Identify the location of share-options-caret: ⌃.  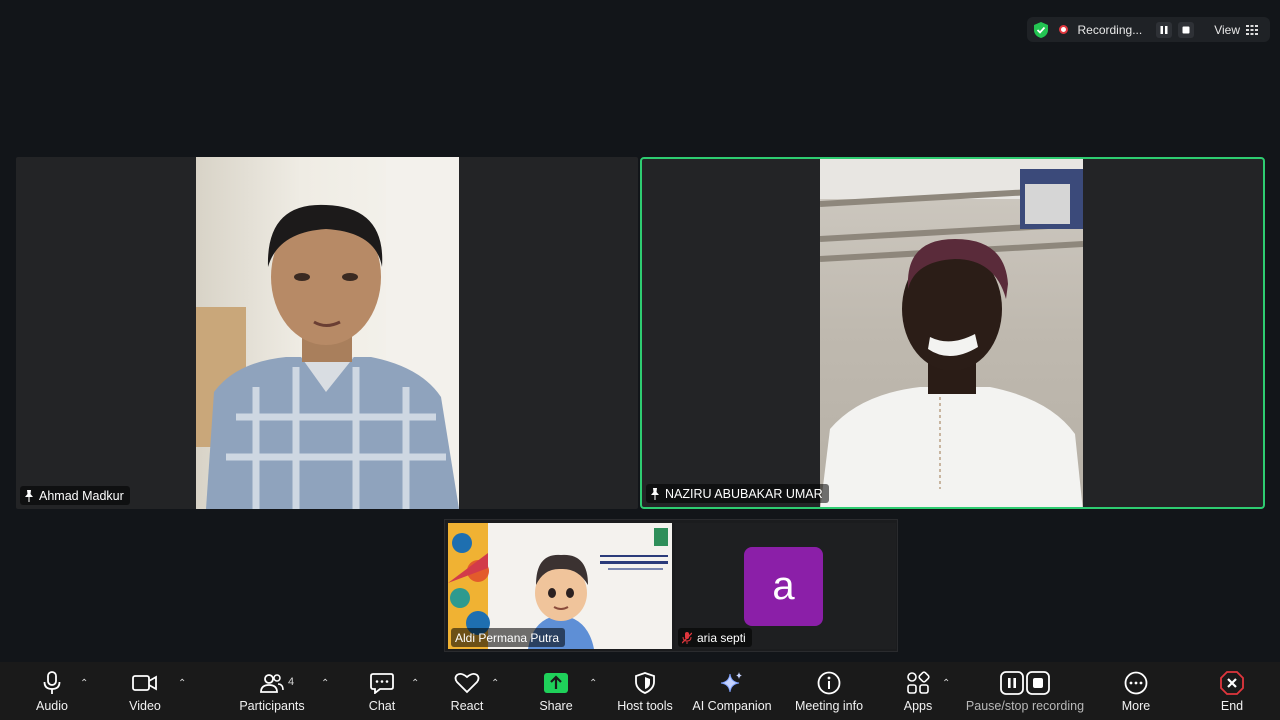
(593, 683).